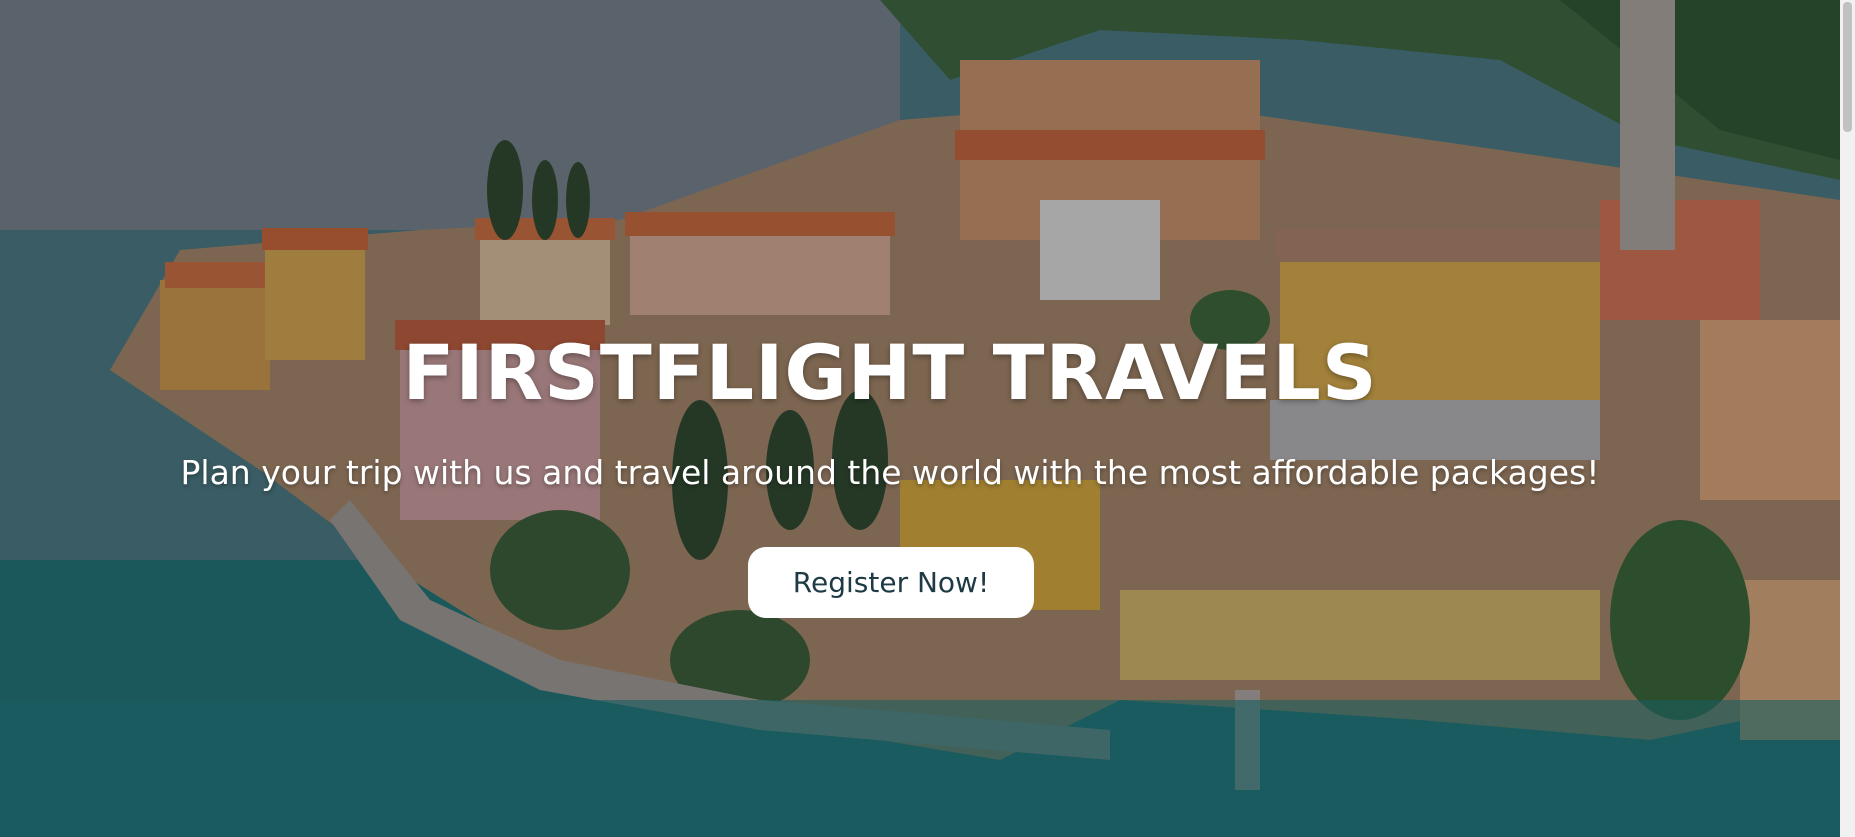  Describe the element at coordinates (1847, 418) in the screenshot. I see `vertical-scrollbar` at that location.